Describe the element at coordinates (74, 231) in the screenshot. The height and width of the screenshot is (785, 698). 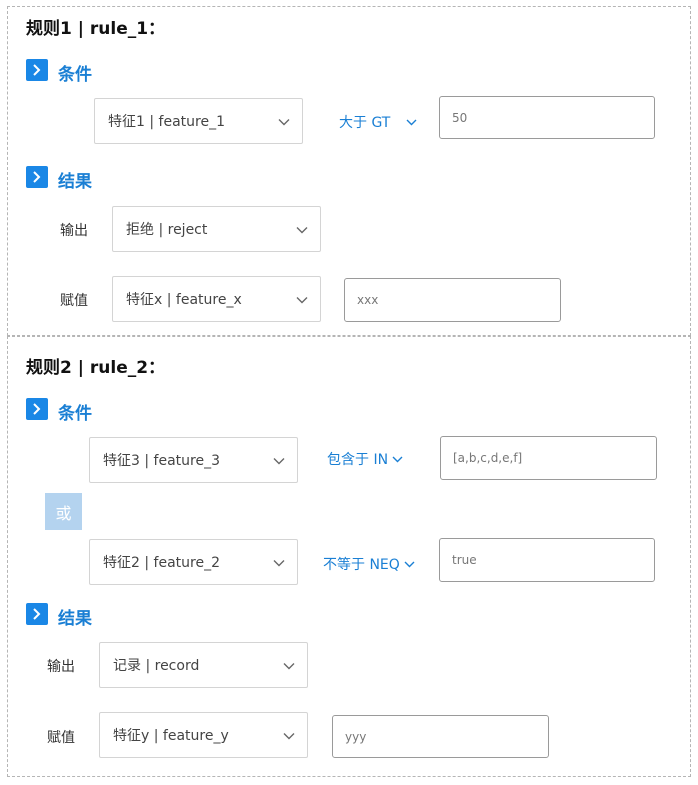
I see `rule-1-output-label: 输出` at that location.